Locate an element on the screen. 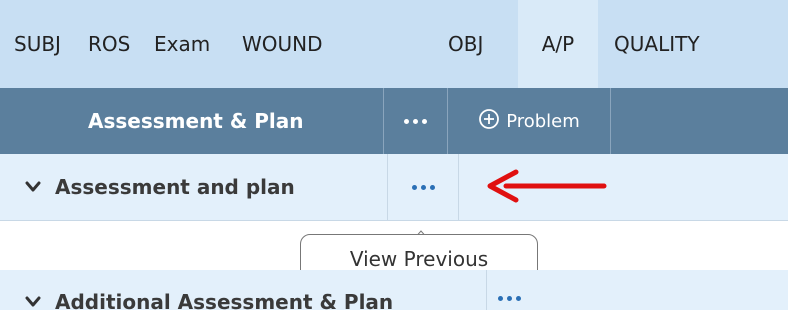 This screenshot has width=788, height=314. tab-quality: QUALITY is located at coordinates (657, 44).